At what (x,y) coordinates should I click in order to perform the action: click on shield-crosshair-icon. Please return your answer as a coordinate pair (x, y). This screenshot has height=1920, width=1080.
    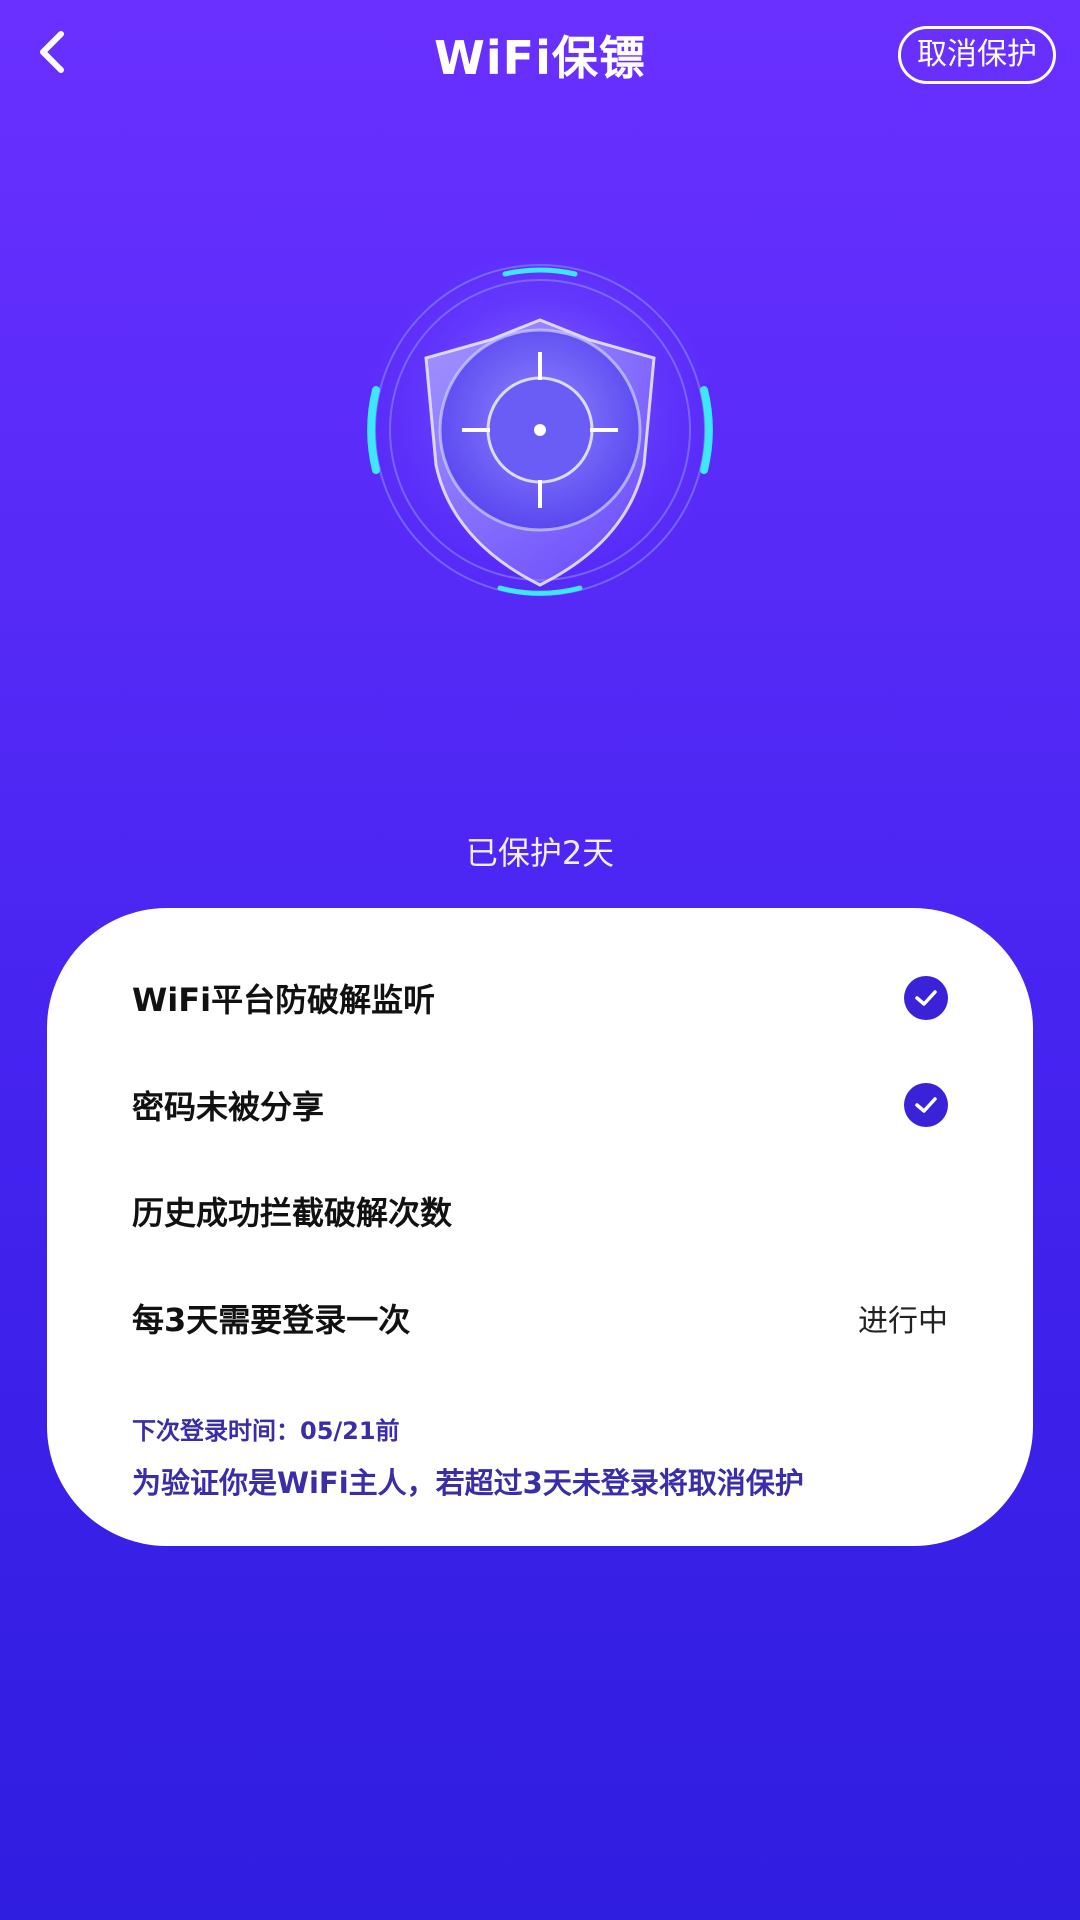
    Looking at the image, I should click on (540, 437).